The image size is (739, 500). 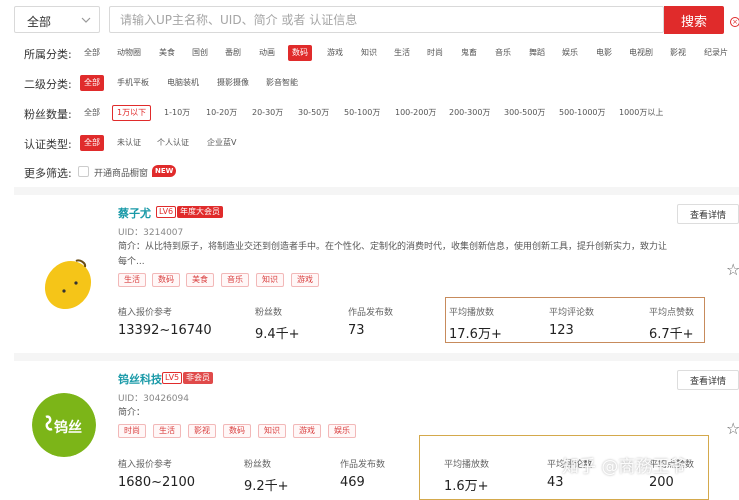 What do you see at coordinates (200, 280) in the screenshot?
I see `tag: 美食` at bounding box center [200, 280].